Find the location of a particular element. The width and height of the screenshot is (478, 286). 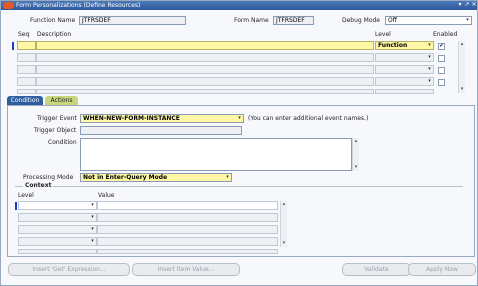

maximize-icon: ↗ is located at coordinates (467, 5).